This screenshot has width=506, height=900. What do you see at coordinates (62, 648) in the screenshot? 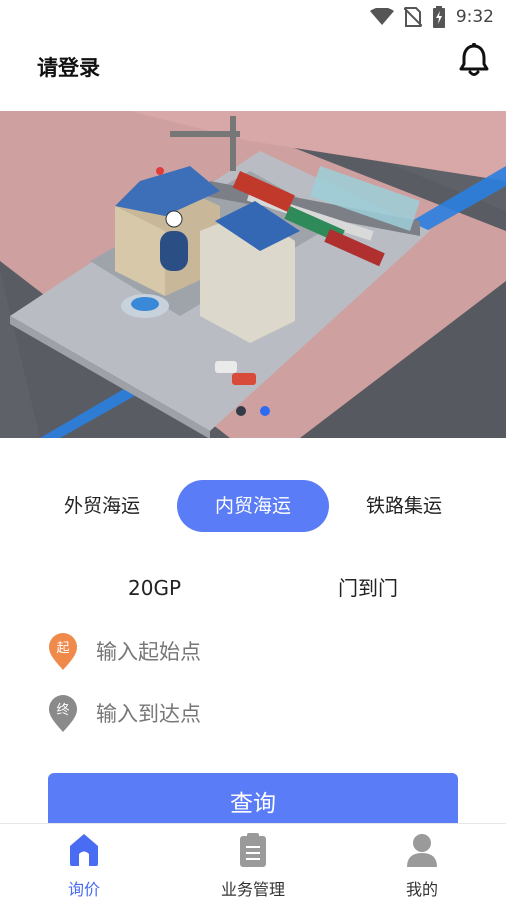
I see `origin-pin-label: 起` at bounding box center [62, 648].